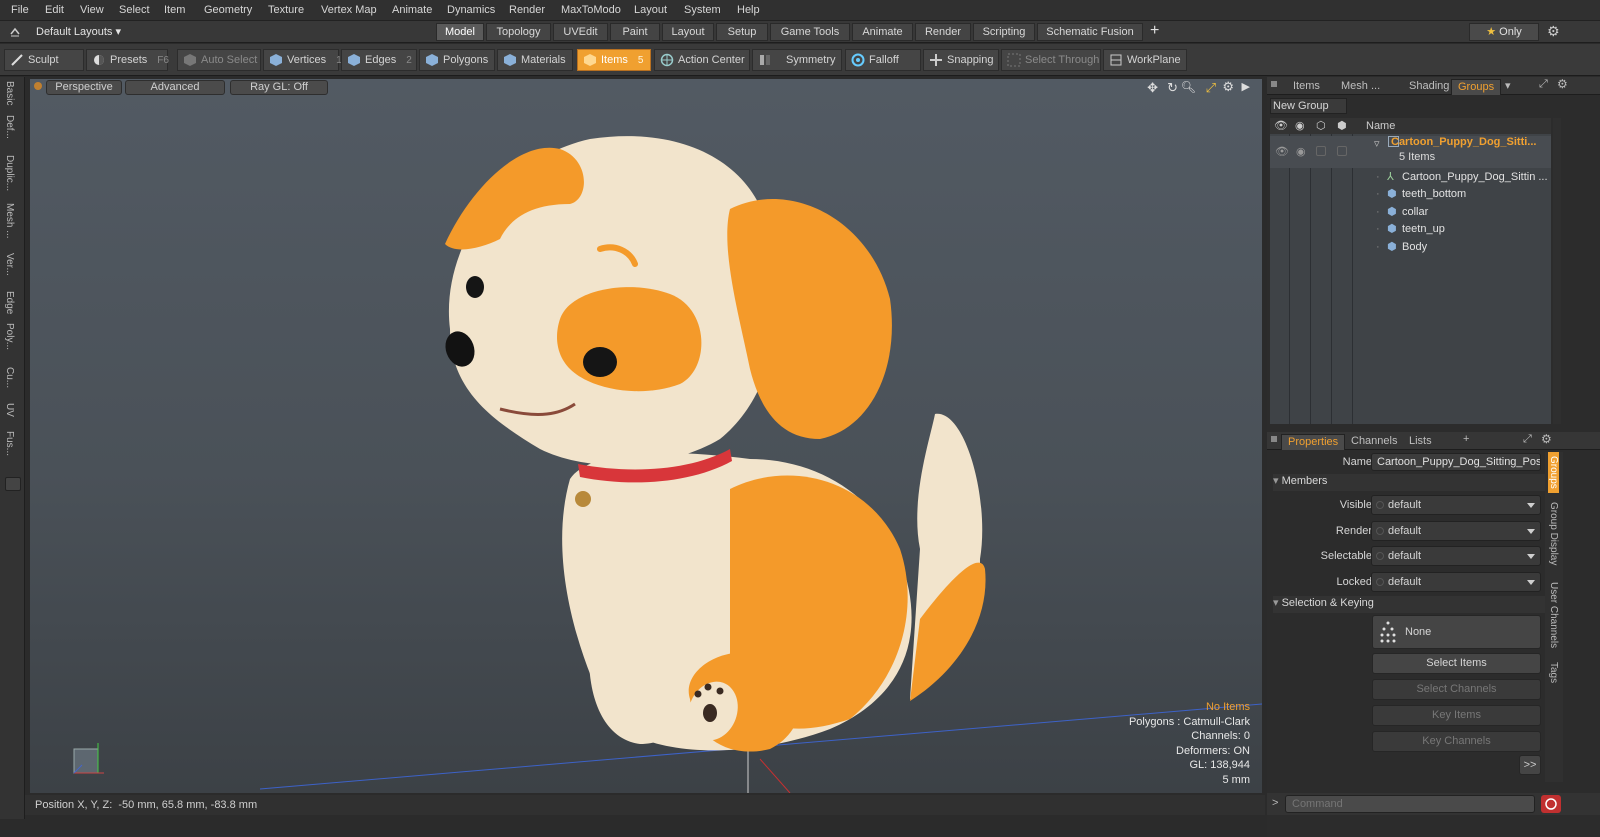  I want to click on menu-layout: Layout, so click(650, 10).